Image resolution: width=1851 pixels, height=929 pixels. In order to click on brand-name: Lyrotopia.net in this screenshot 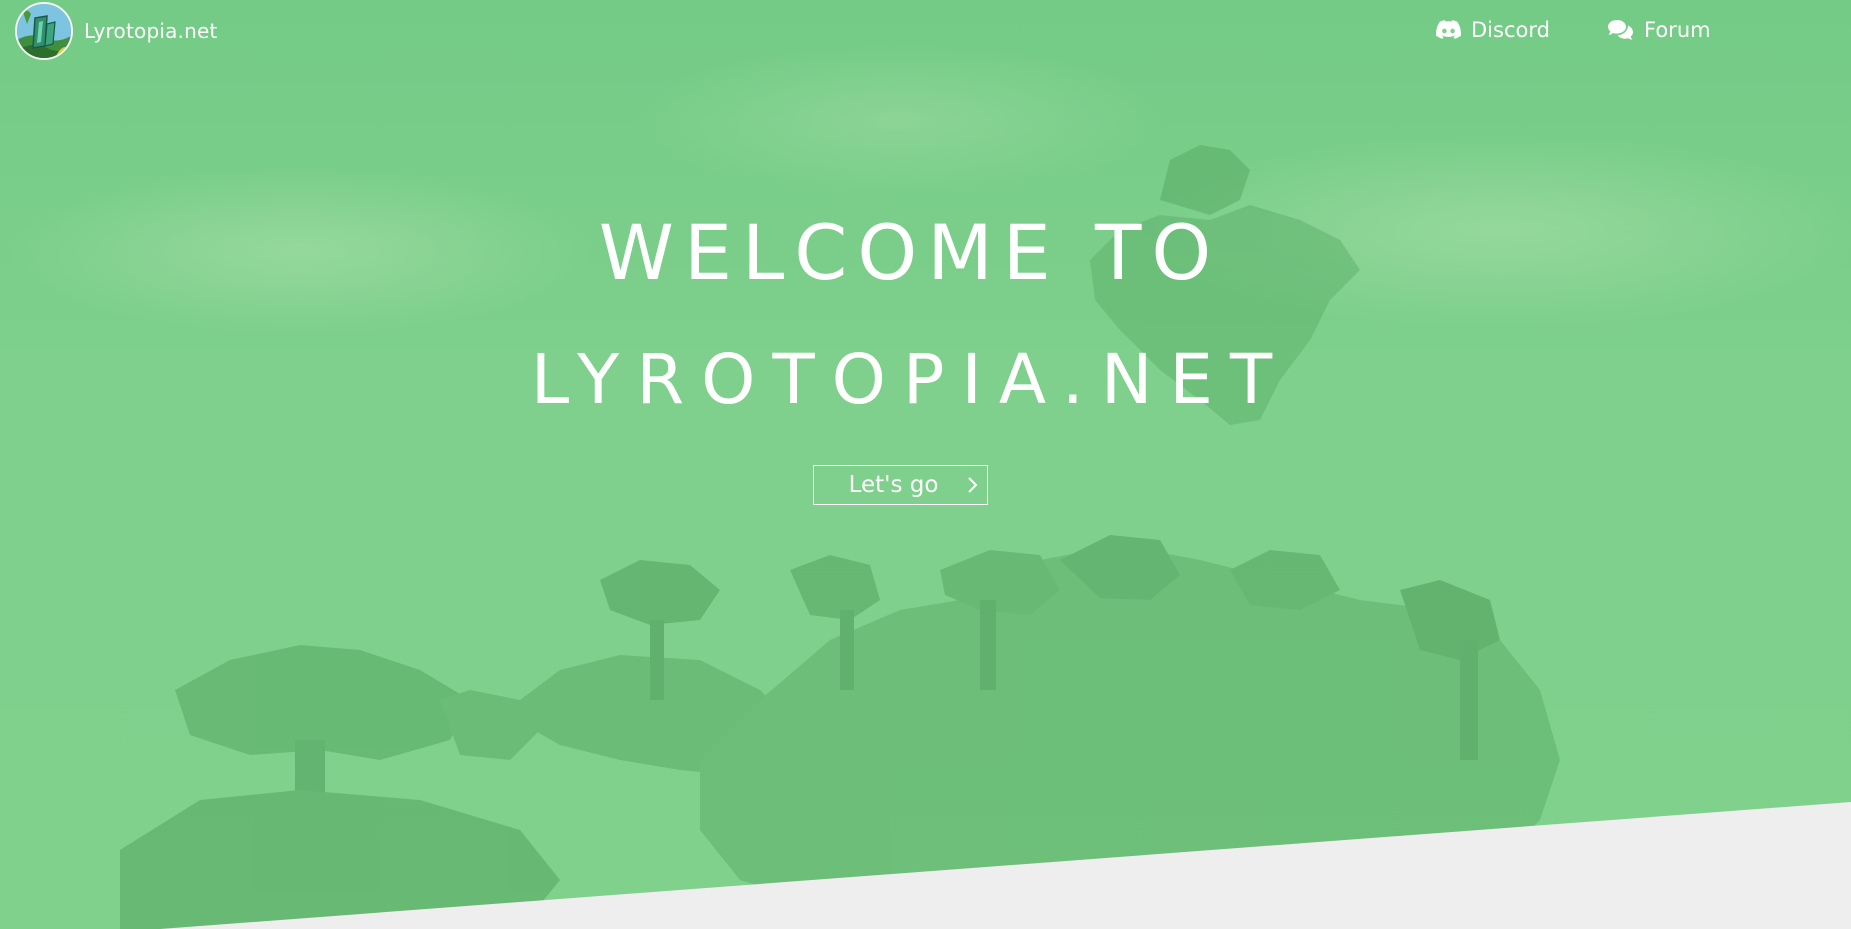, I will do `click(151, 31)`.